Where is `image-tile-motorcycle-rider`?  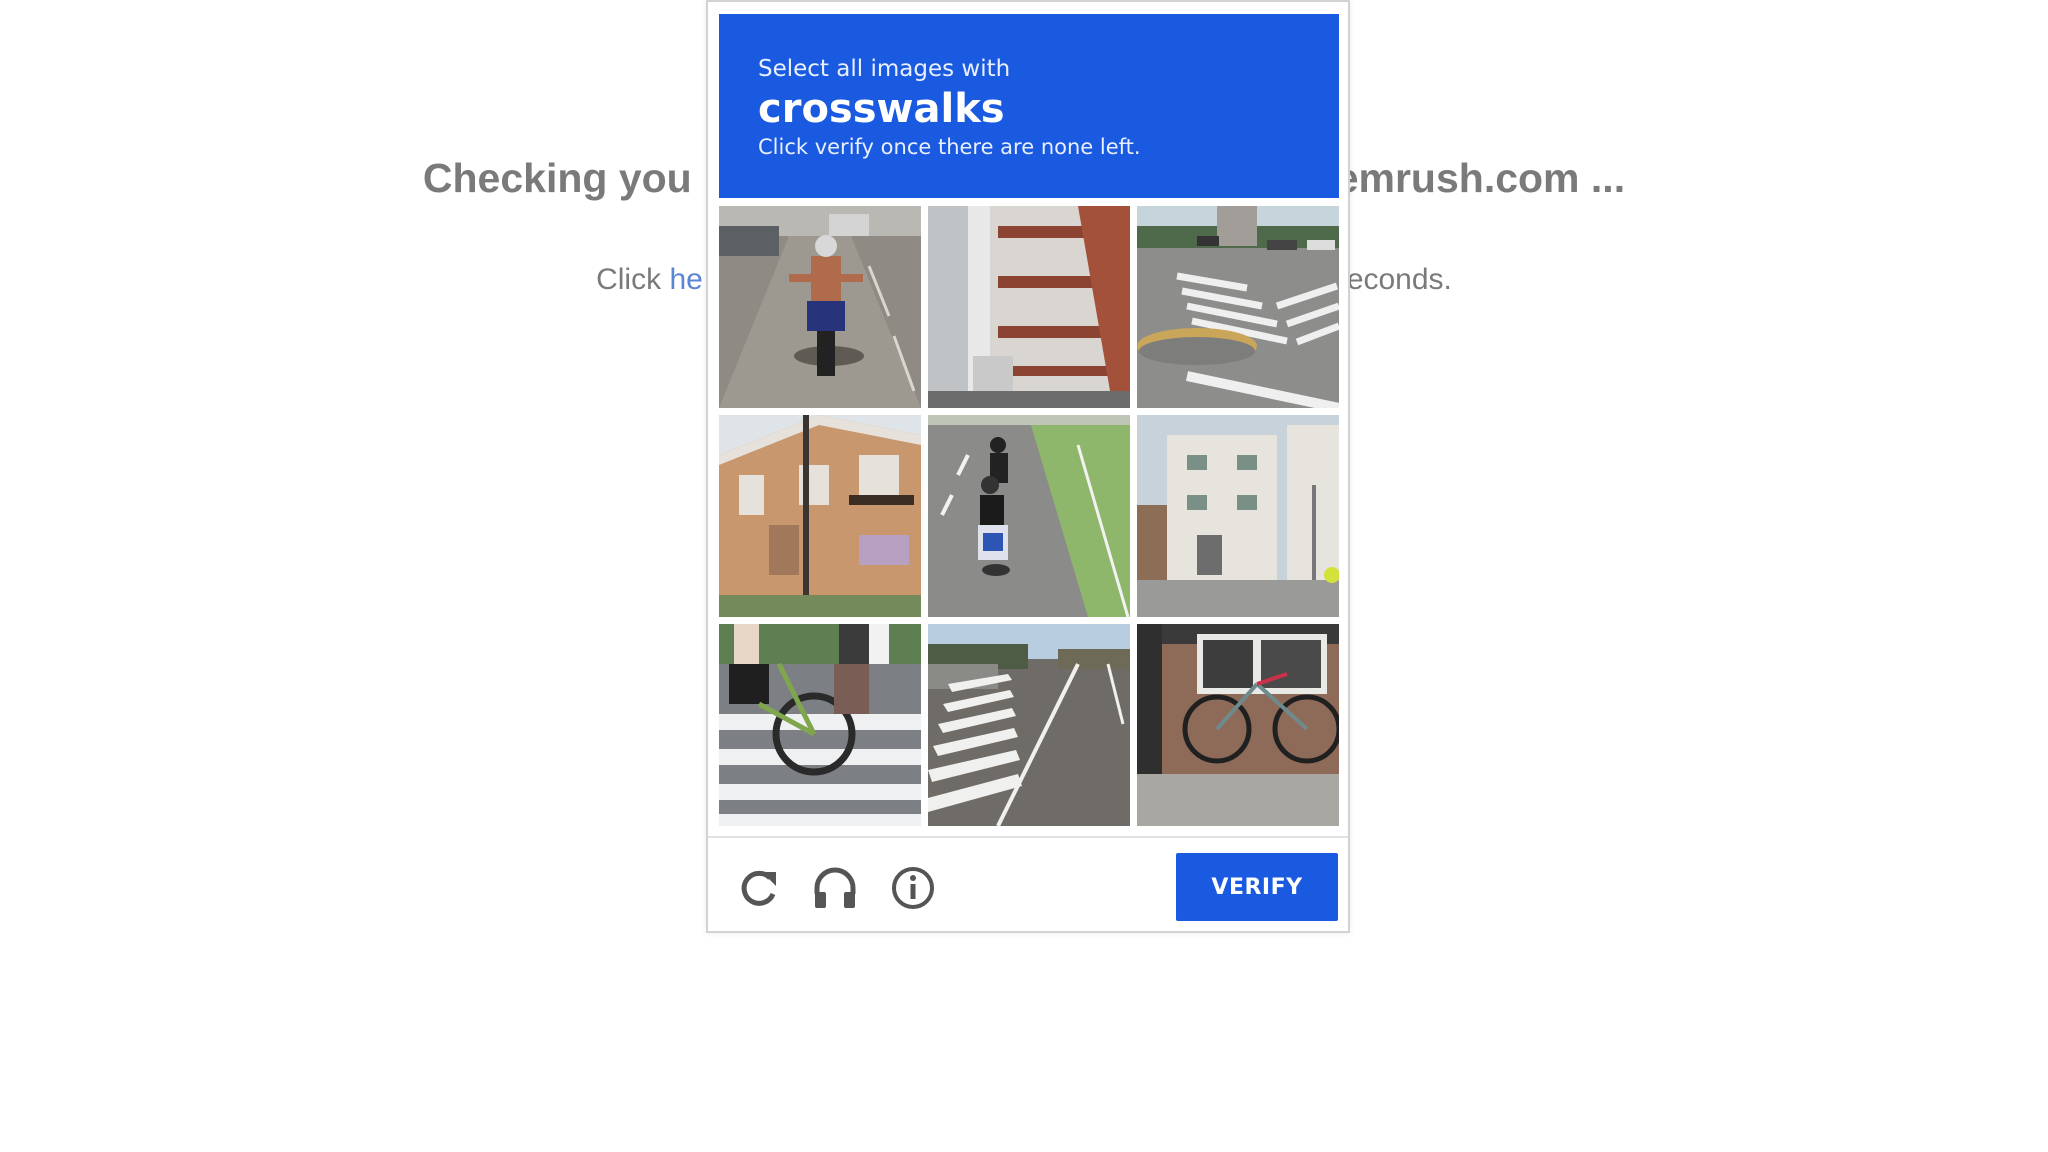
image-tile-motorcycle-rider is located at coordinates (820, 307).